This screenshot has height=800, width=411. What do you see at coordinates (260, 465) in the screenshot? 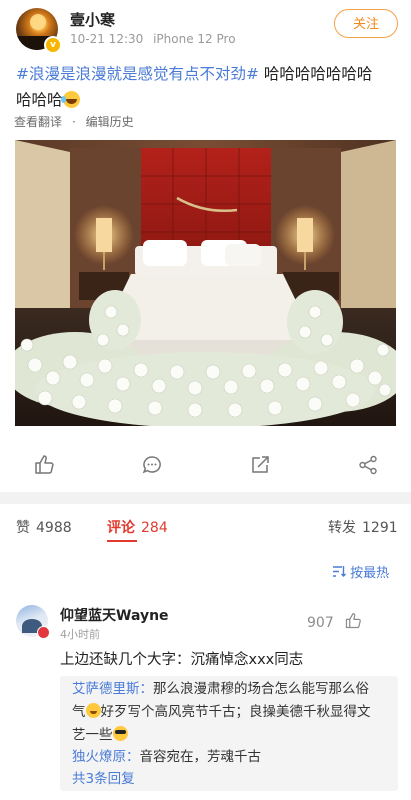
I see `share-icon` at bounding box center [260, 465].